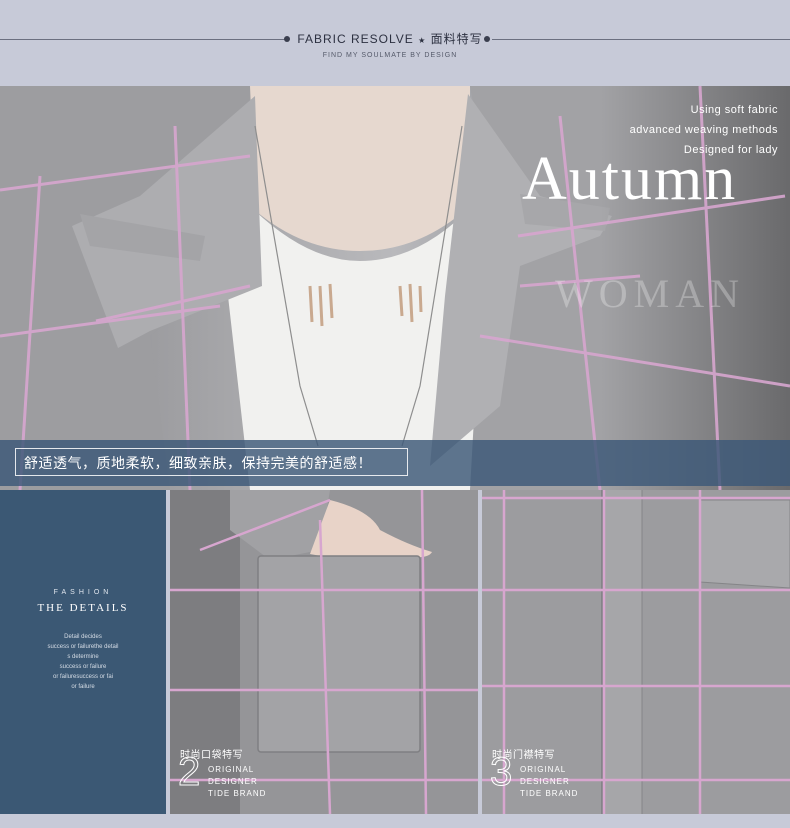  What do you see at coordinates (142, 39) in the screenshot?
I see `header-divider-left` at bounding box center [142, 39].